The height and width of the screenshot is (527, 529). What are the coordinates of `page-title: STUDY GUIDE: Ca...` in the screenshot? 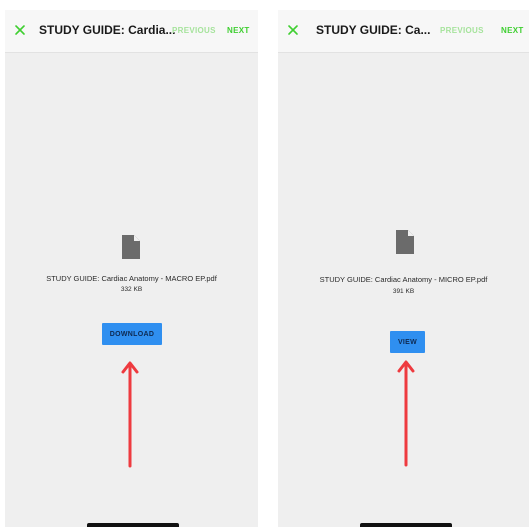 It's located at (373, 30).